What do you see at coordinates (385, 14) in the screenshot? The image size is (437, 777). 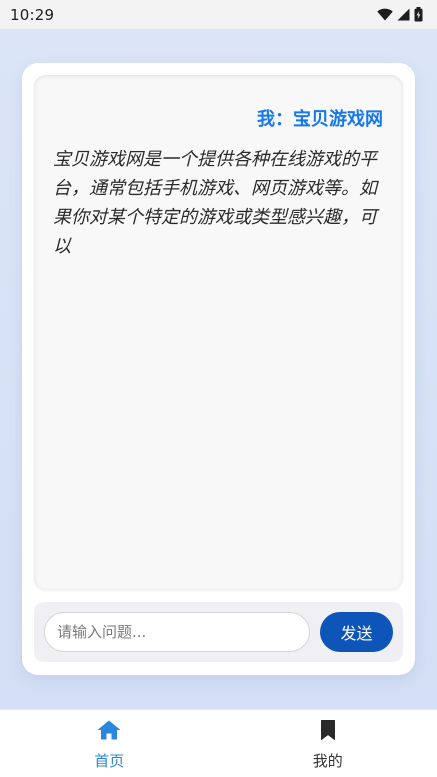 I see `wifi-icon` at bounding box center [385, 14].